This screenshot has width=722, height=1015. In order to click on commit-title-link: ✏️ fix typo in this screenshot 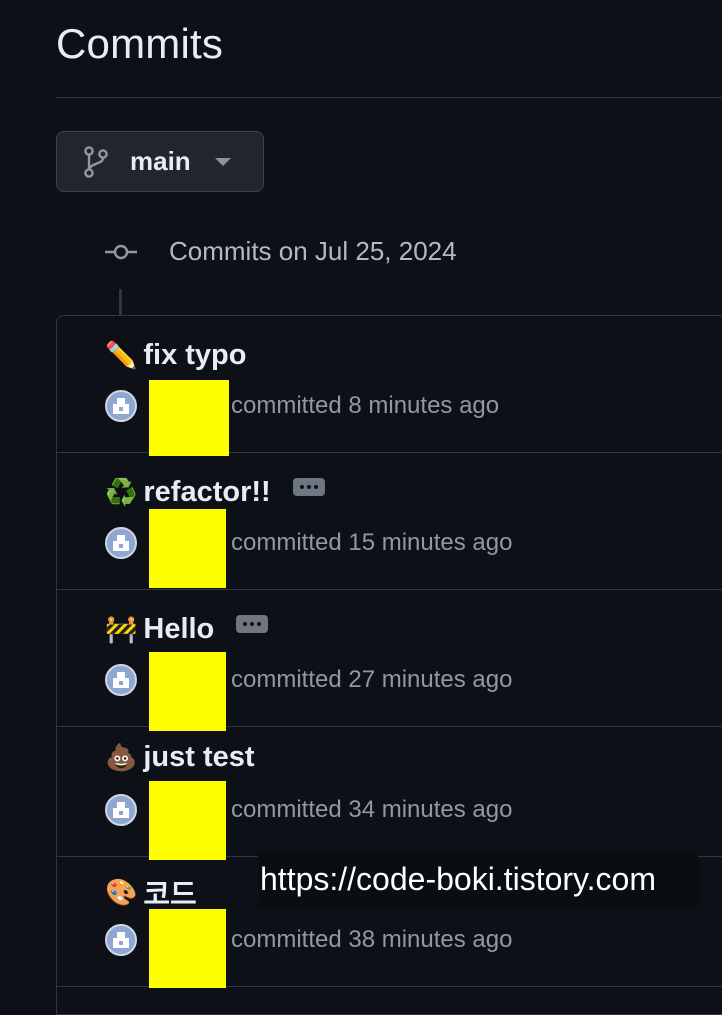, I will do `click(176, 355)`.